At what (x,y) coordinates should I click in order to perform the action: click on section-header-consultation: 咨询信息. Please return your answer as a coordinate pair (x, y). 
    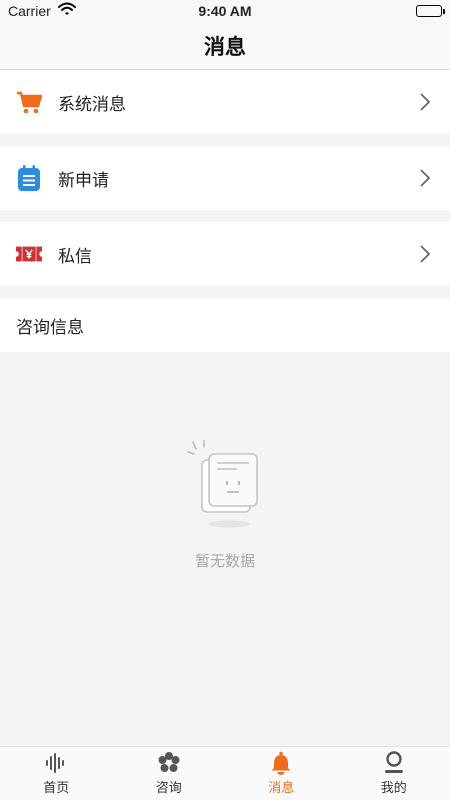
    Looking at the image, I should click on (225, 325).